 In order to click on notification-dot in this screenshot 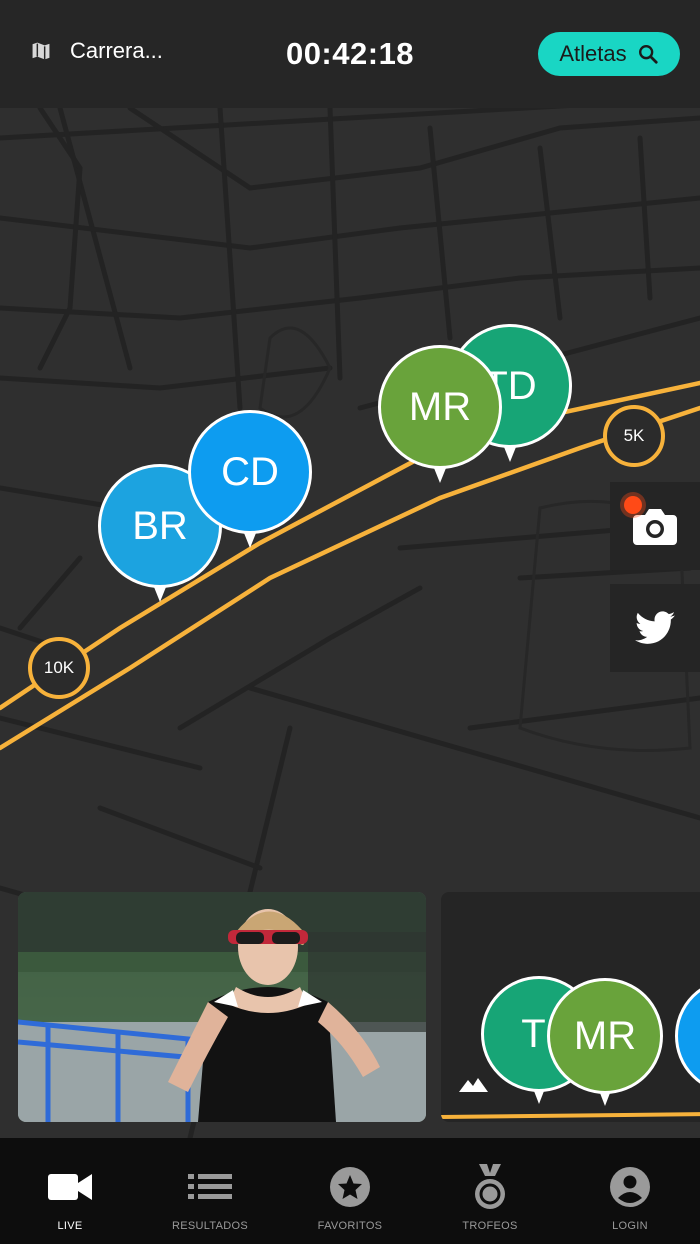, I will do `click(633, 505)`.